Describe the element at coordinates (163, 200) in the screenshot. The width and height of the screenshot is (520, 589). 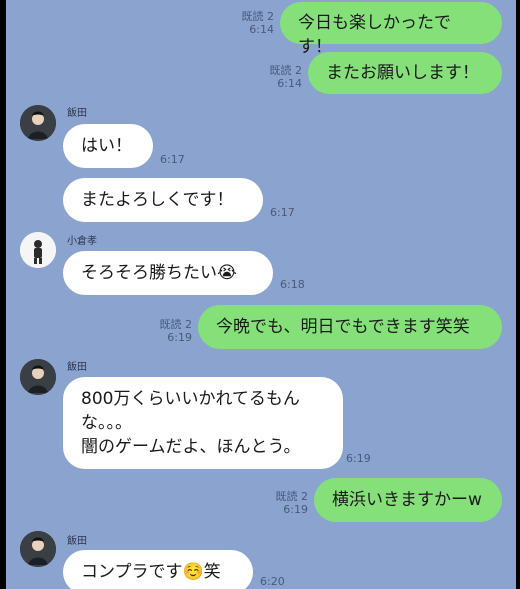
I see `incoming-message-bubble: またよろしくです！` at that location.